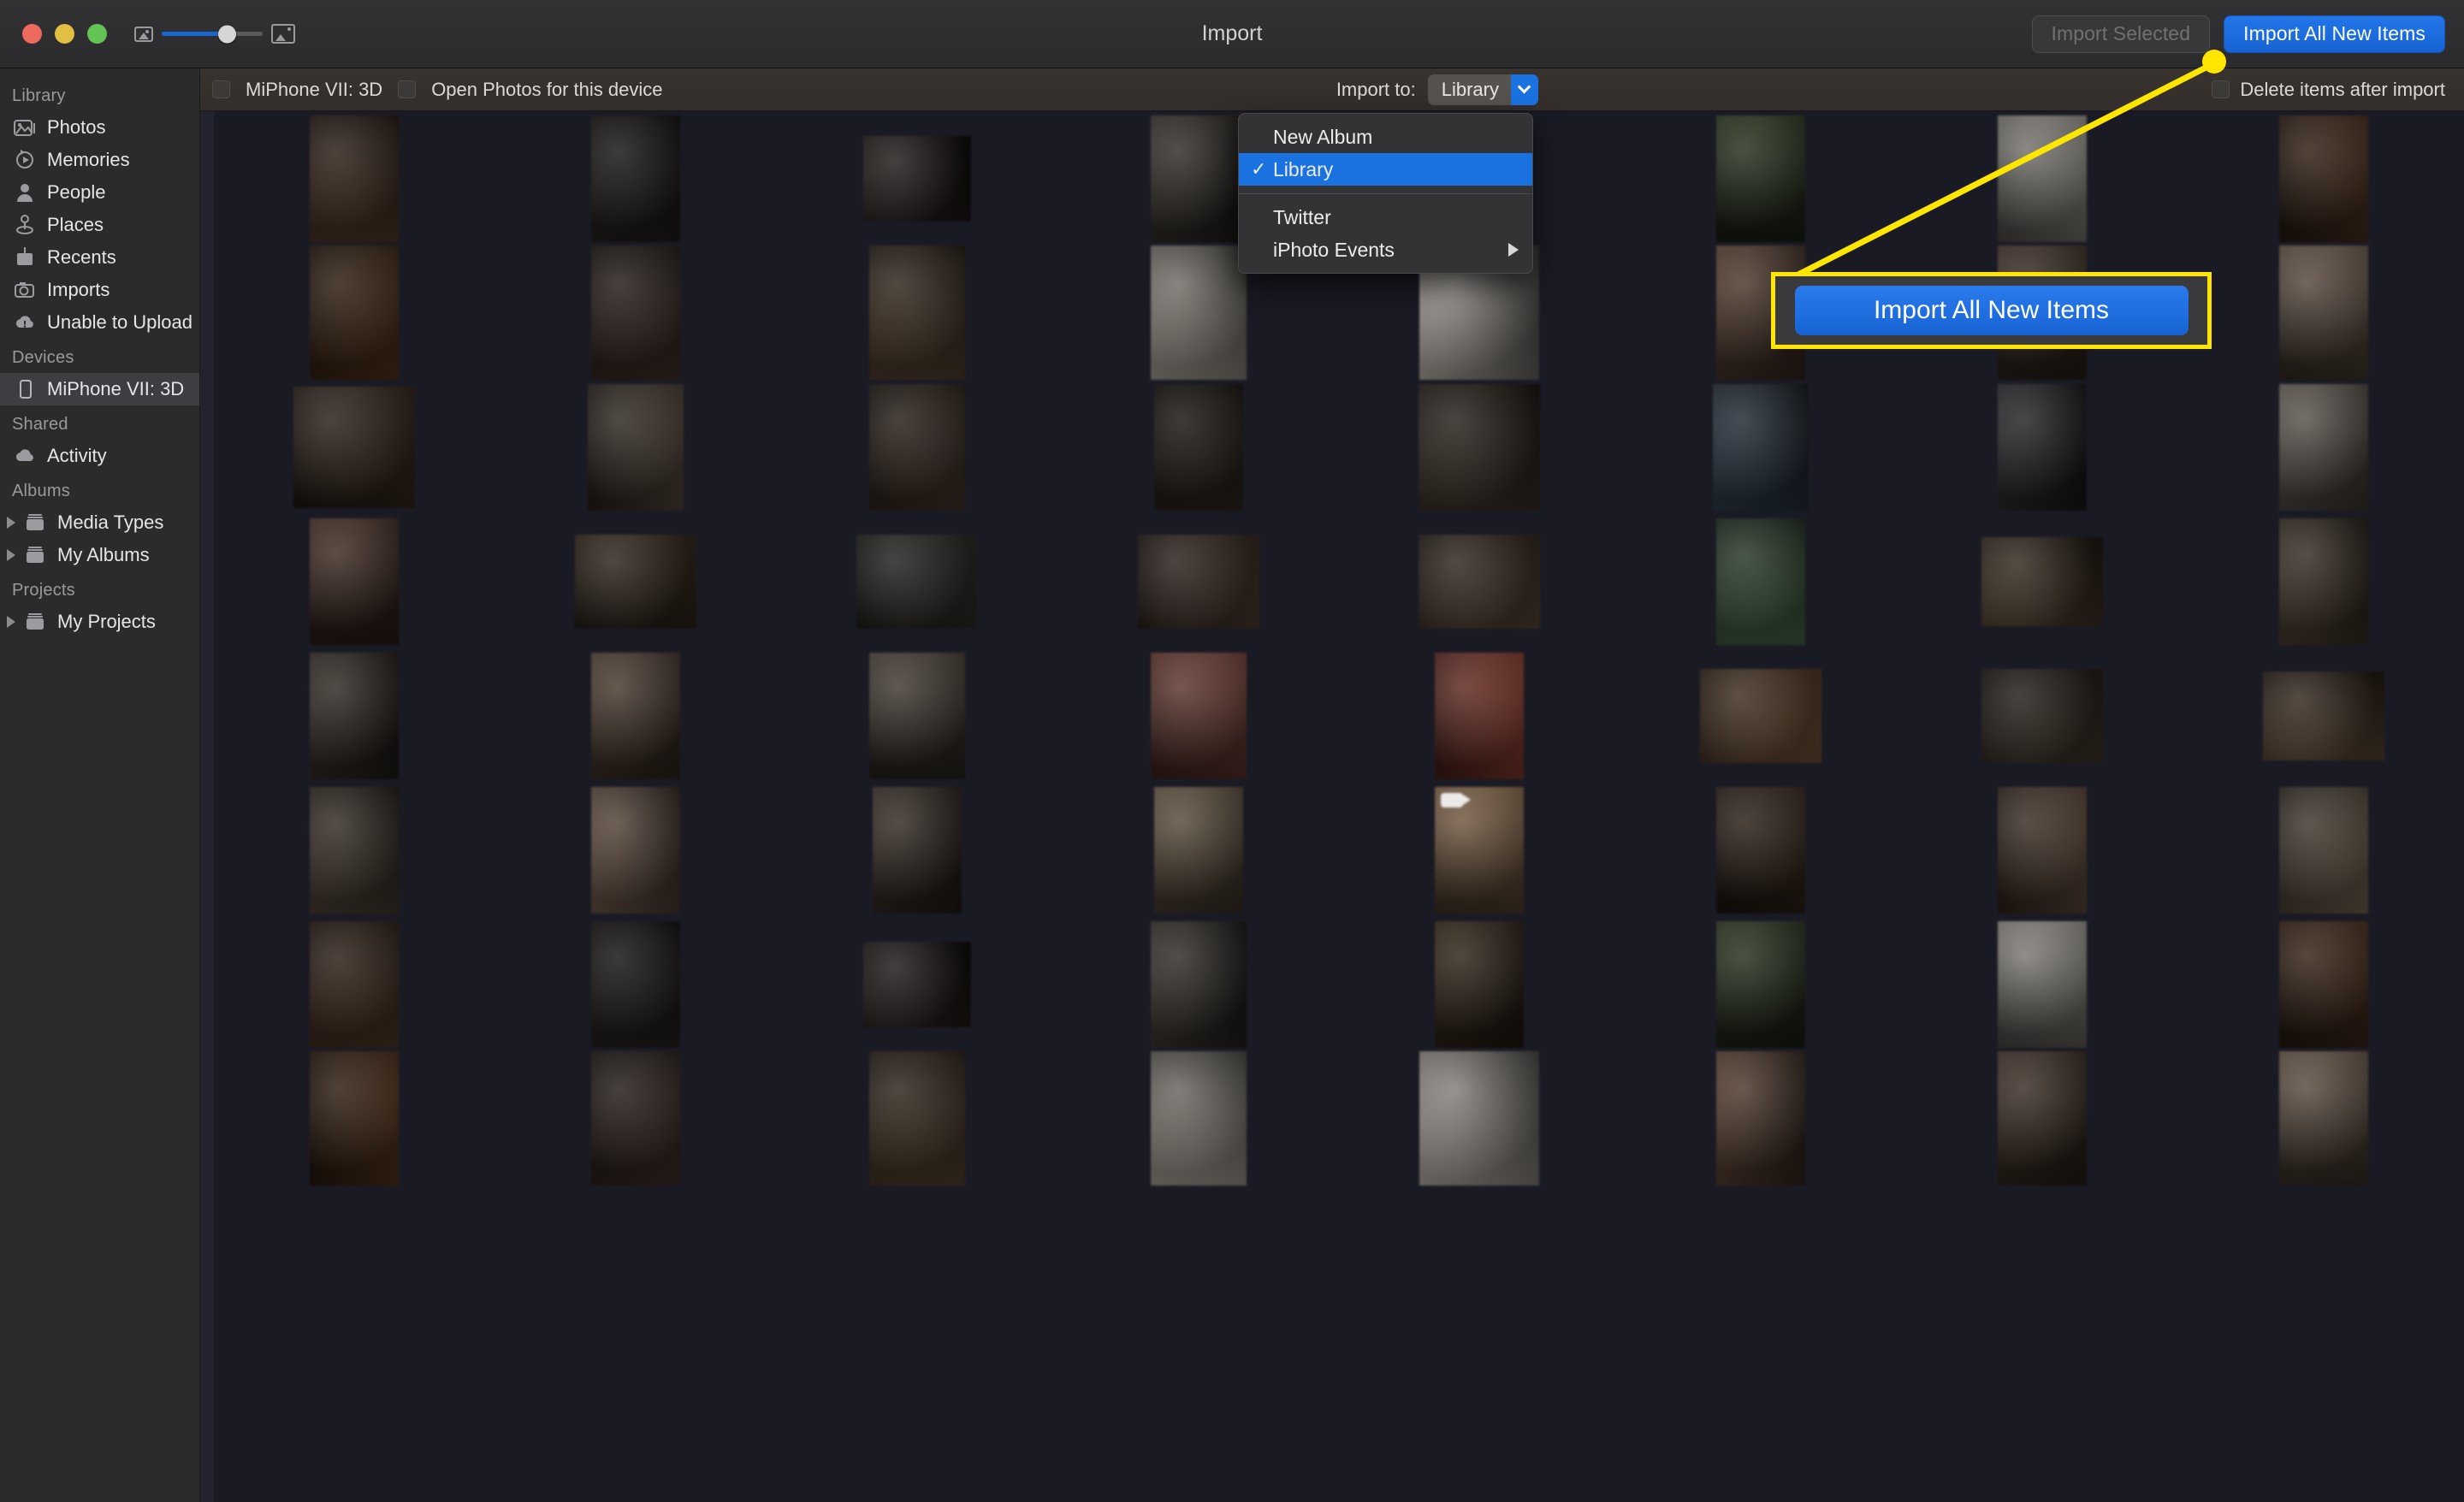  Describe the element at coordinates (99, 622) in the screenshot. I see `sidebar-item-my-projects: My Projects` at that location.